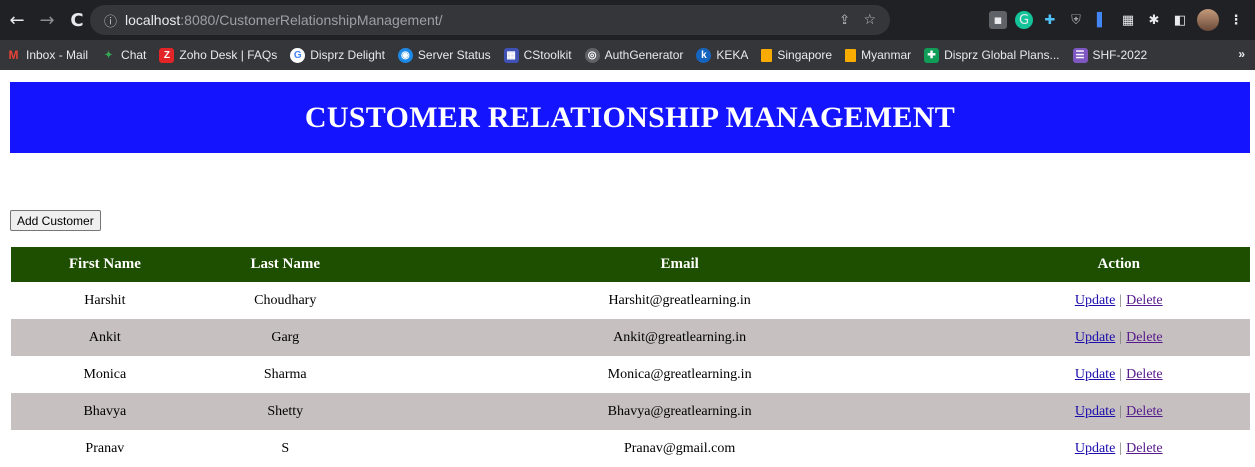 Image resolution: width=1255 pixels, height=467 pixels. What do you see at coordinates (633, 55) in the screenshot?
I see `bookmark-authgenerator: ◎ AuthGenerator` at bounding box center [633, 55].